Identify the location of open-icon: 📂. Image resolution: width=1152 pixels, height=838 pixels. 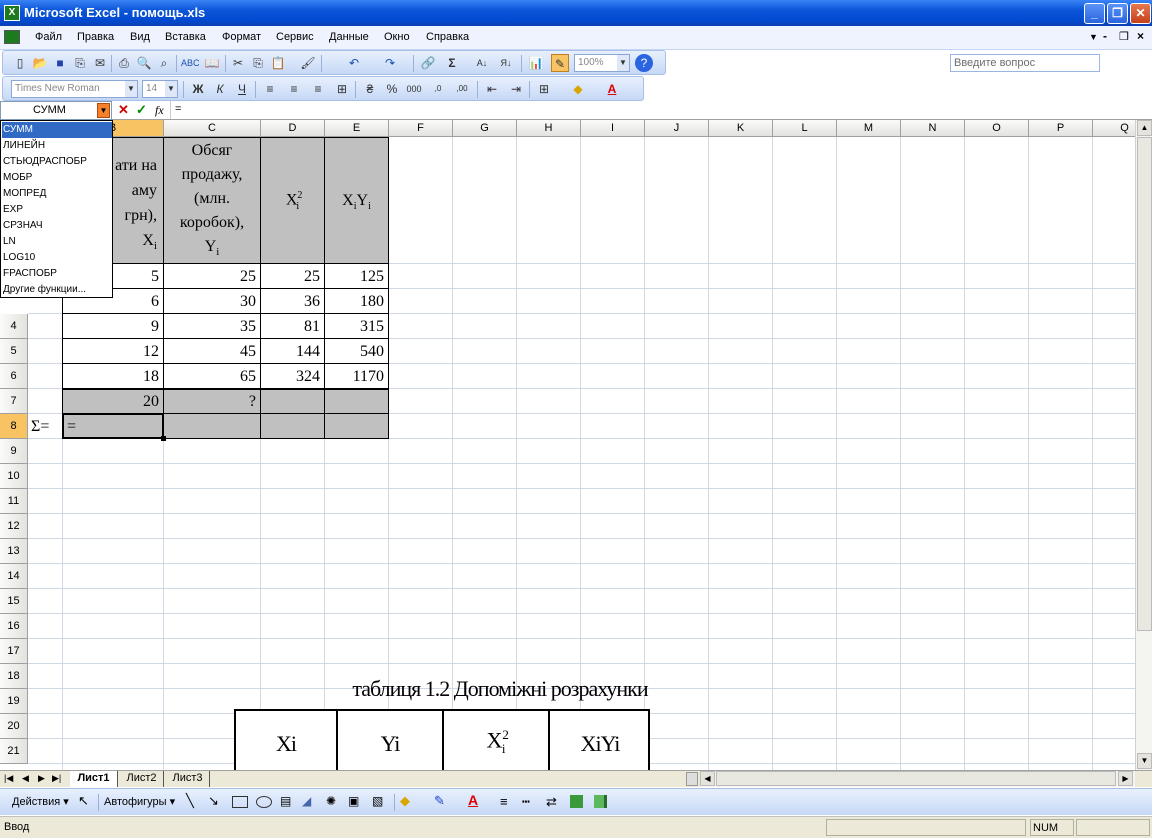
(40, 63).